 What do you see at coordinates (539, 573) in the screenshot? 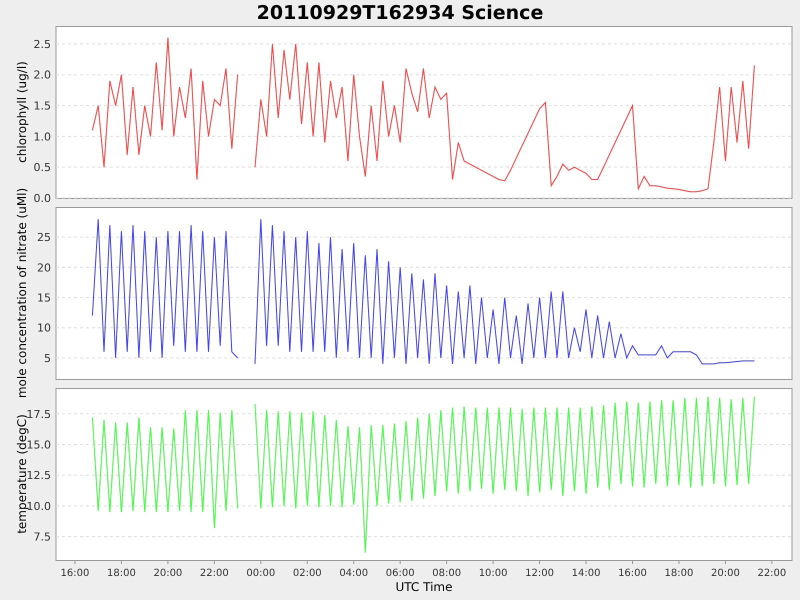
I see `tick-label: 12:00` at bounding box center [539, 573].